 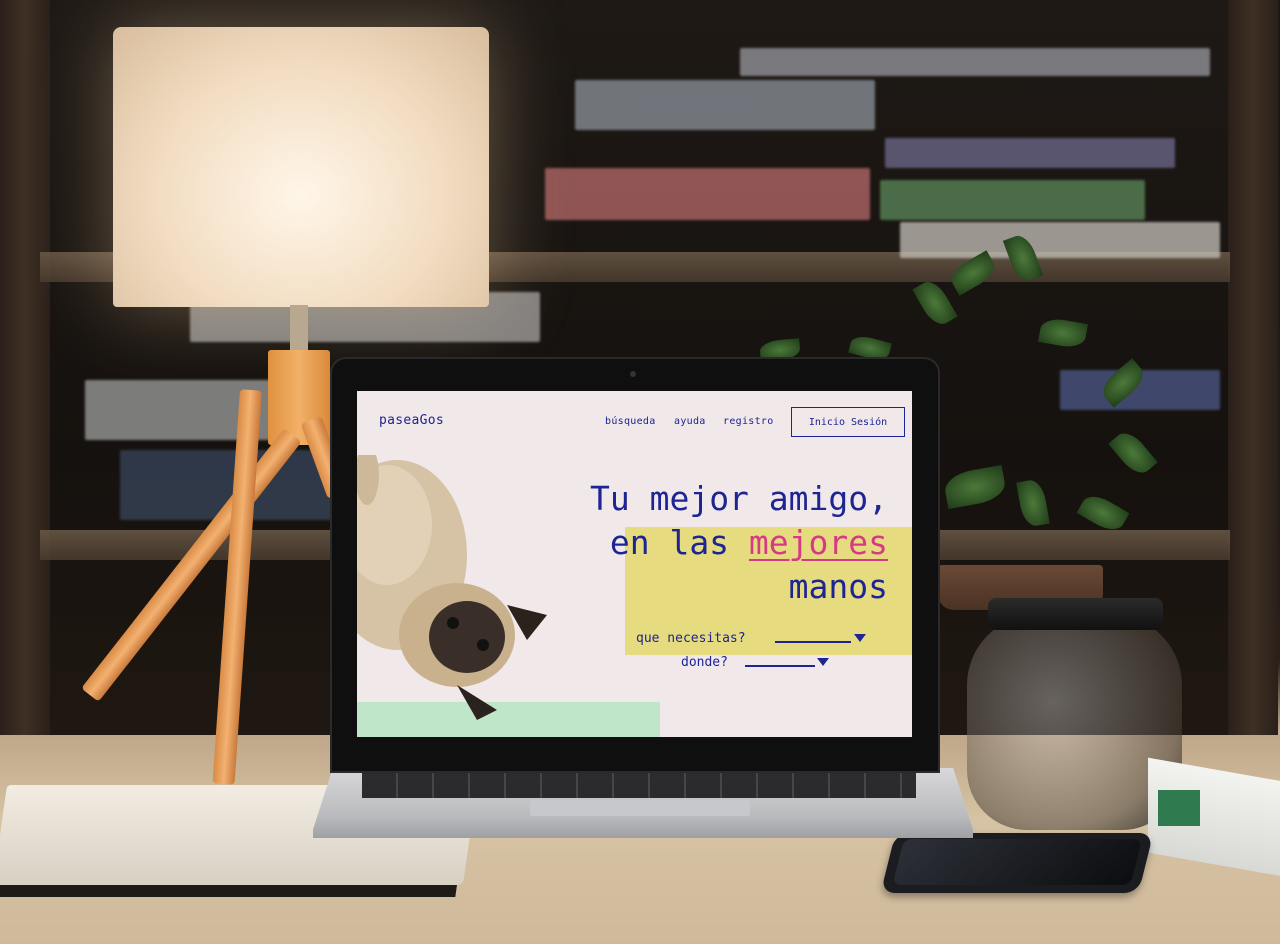 What do you see at coordinates (690, 421) in the screenshot?
I see `nav-link-help: ayuda` at bounding box center [690, 421].